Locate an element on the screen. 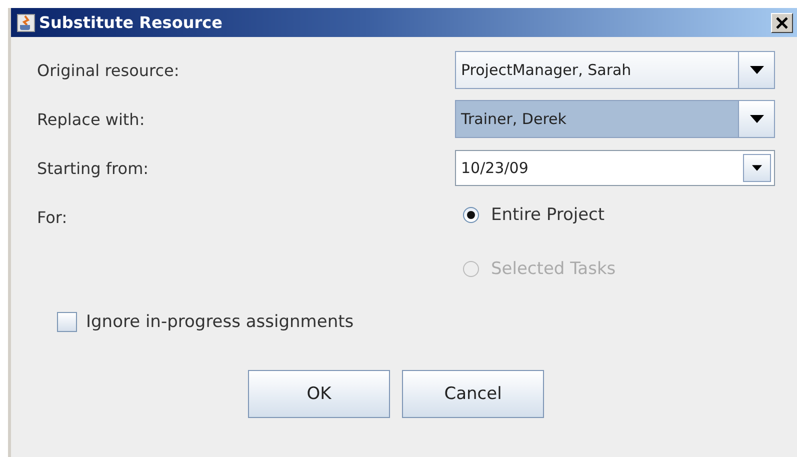 The width and height of the screenshot is (797, 457). dropdown-field: Trainer, Derek is located at coordinates (615, 119).